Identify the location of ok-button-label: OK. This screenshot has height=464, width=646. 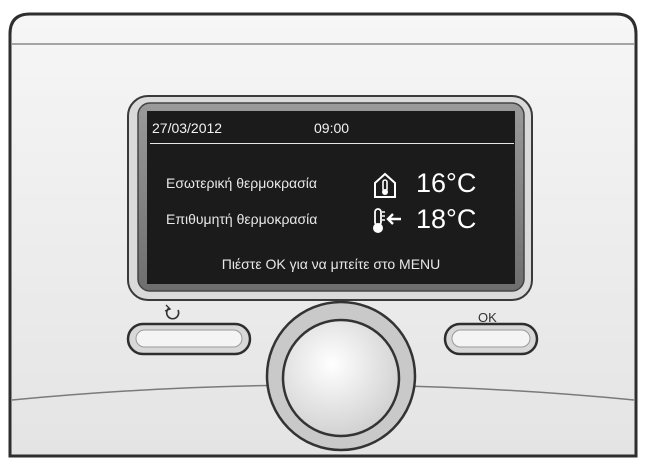
(487, 317).